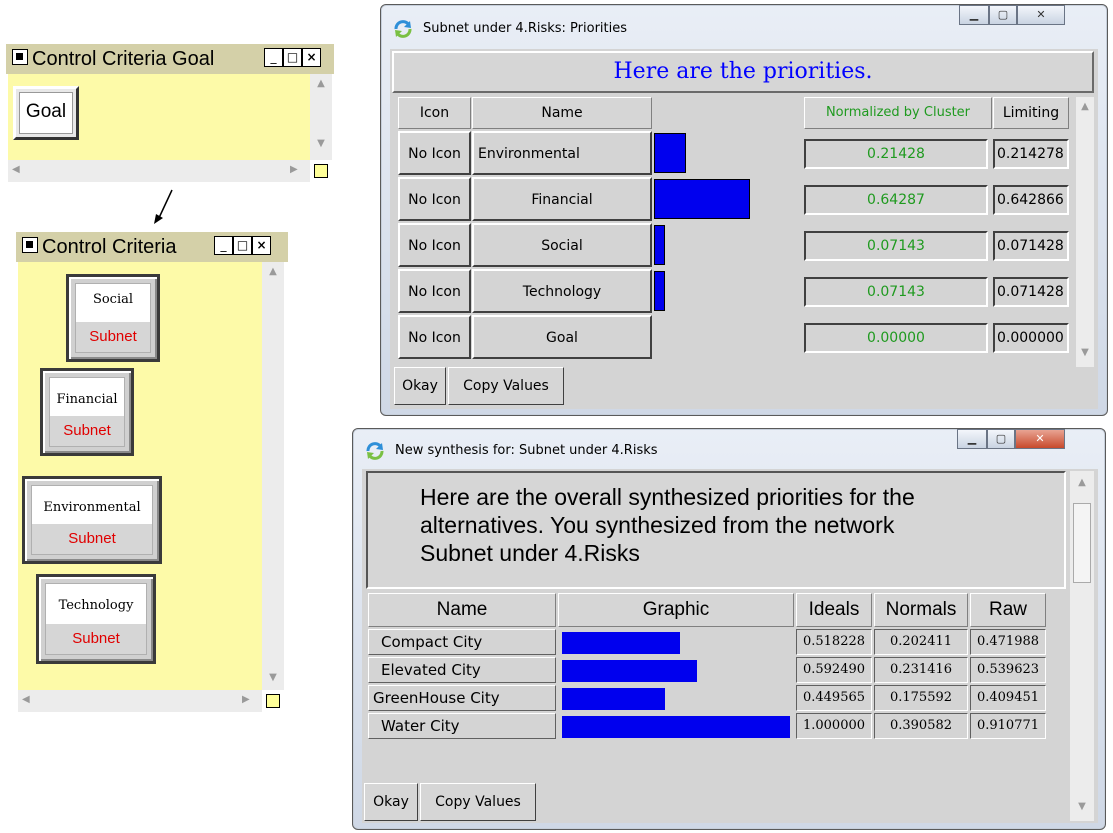  Describe the element at coordinates (921, 670) in the screenshot. I see `row-normals-value: 0.231416` at that location.